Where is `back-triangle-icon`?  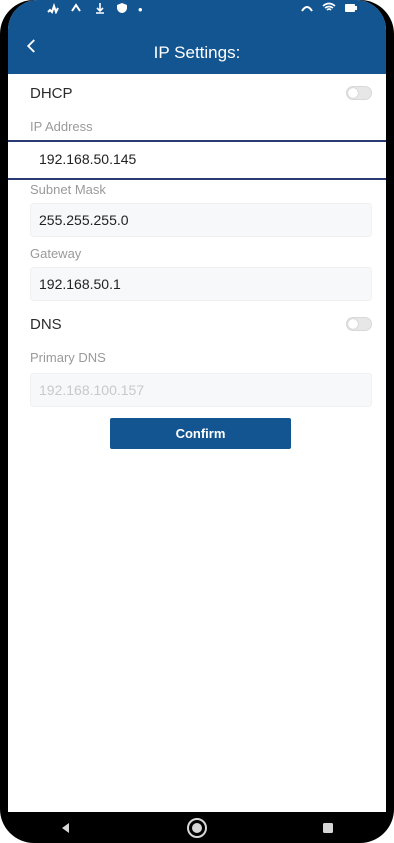
back-triangle-icon is located at coordinates (66, 828).